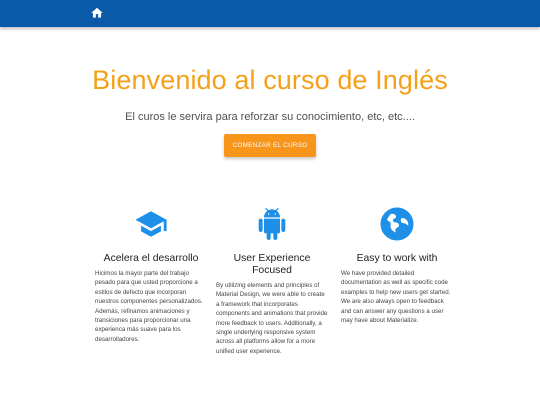 The height and width of the screenshot is (405, 540). I want to click on home-icon, so click(97, 13).